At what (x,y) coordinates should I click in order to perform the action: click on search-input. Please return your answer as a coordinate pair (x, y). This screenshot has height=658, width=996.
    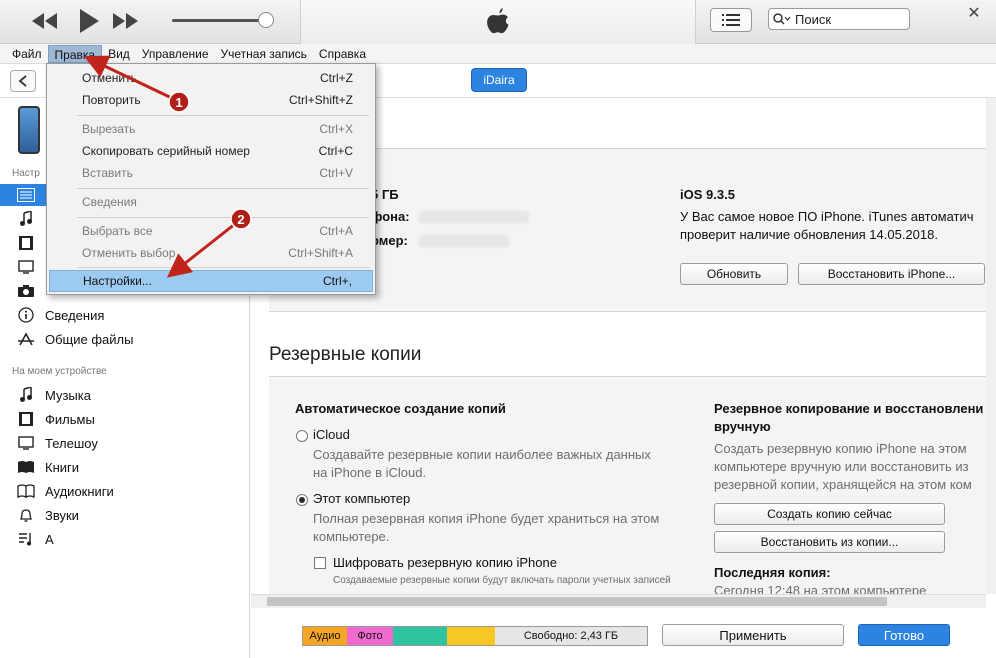
    Looking at the image, I should click on (850, 19).